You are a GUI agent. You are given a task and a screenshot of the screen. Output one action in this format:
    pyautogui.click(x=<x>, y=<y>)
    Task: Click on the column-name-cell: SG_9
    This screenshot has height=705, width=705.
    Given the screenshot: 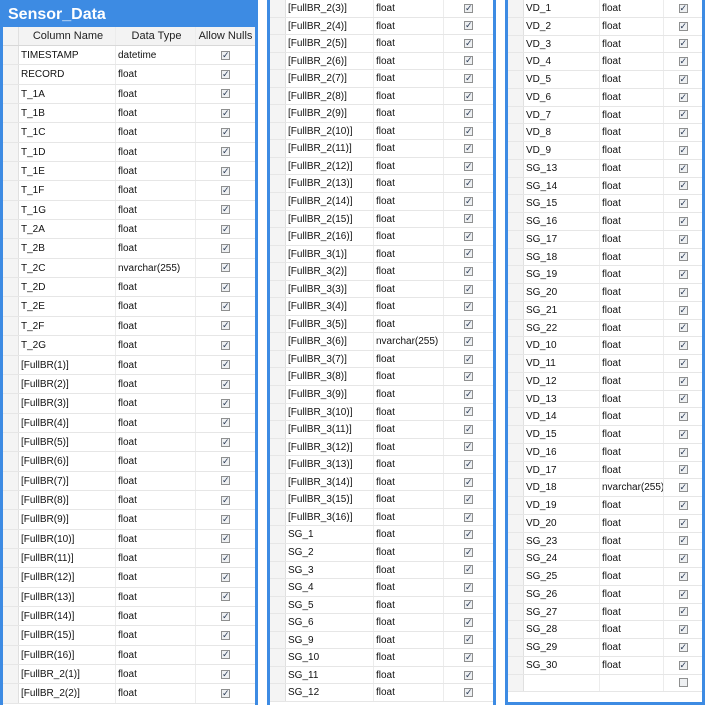 What is the action you would take?
    pyautogui.click(x=330, y=640)
    